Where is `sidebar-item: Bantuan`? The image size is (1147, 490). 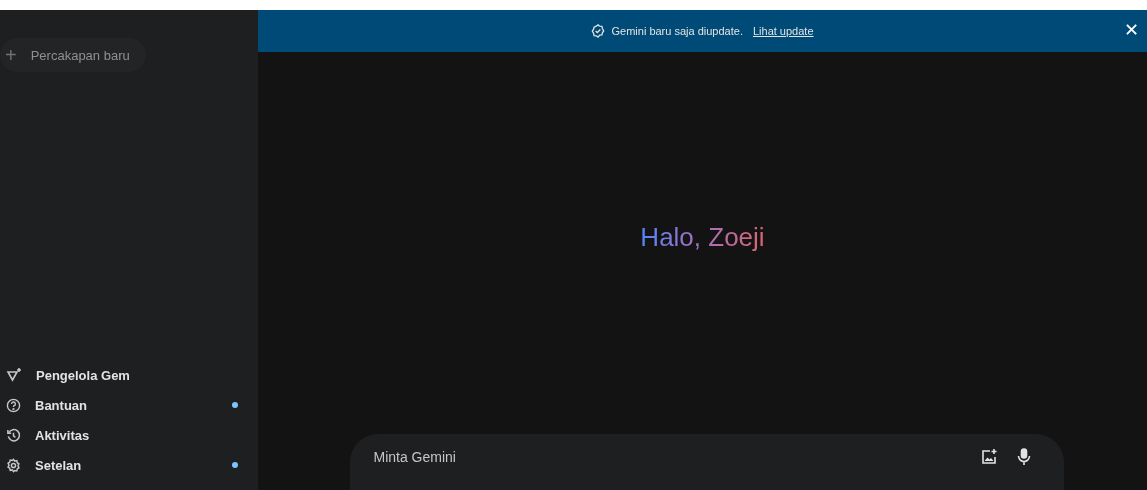
sidebar-item: Bantuan is located at coordinates (124, 405).